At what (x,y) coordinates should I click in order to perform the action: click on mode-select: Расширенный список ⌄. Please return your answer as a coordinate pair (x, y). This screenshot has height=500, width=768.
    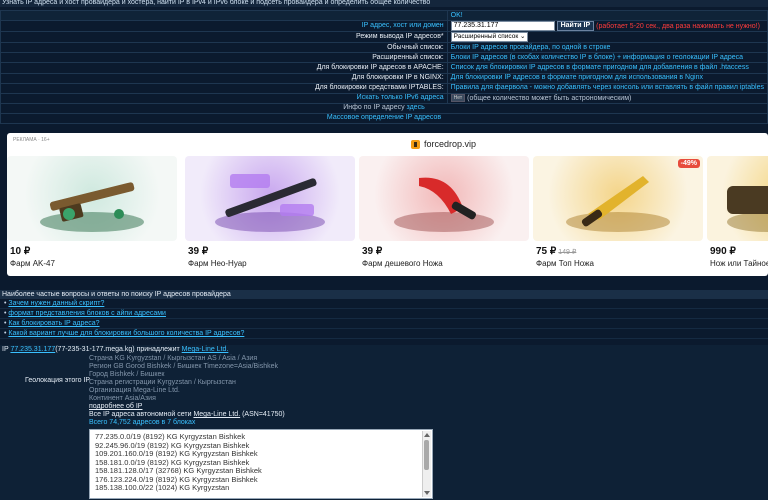
    Looking at the image, I should click on (489, 37).